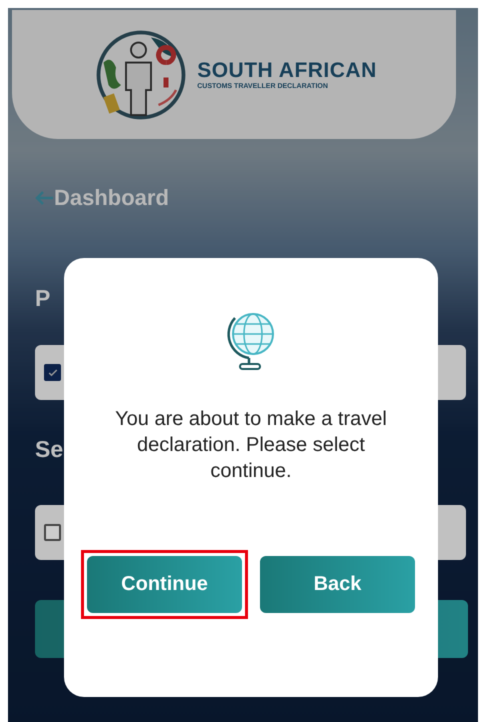 The height and width of the screenshot is (722, 486). Describe the element at coordinates (337, 584) in the screenshot. I see `dialog-button: Back` at that location.